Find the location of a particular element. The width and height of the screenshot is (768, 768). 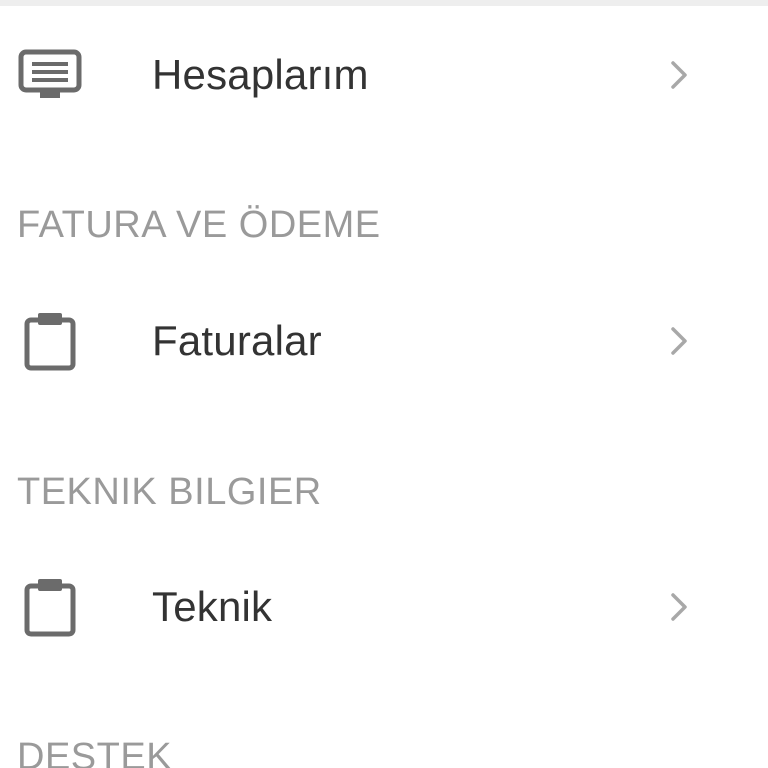

menu-item-accounts: Hesaplarım is located at coordinates (384, 75).